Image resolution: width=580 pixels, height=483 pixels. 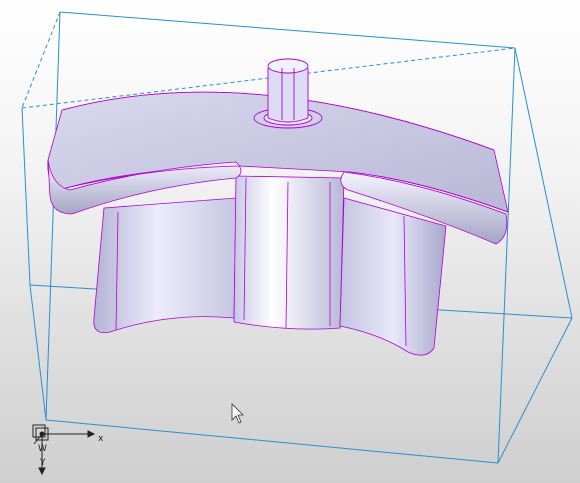 What do you see at coordinates (289, 252) in the screenshot?
I see `center-block` at bounding box center [289, 252].